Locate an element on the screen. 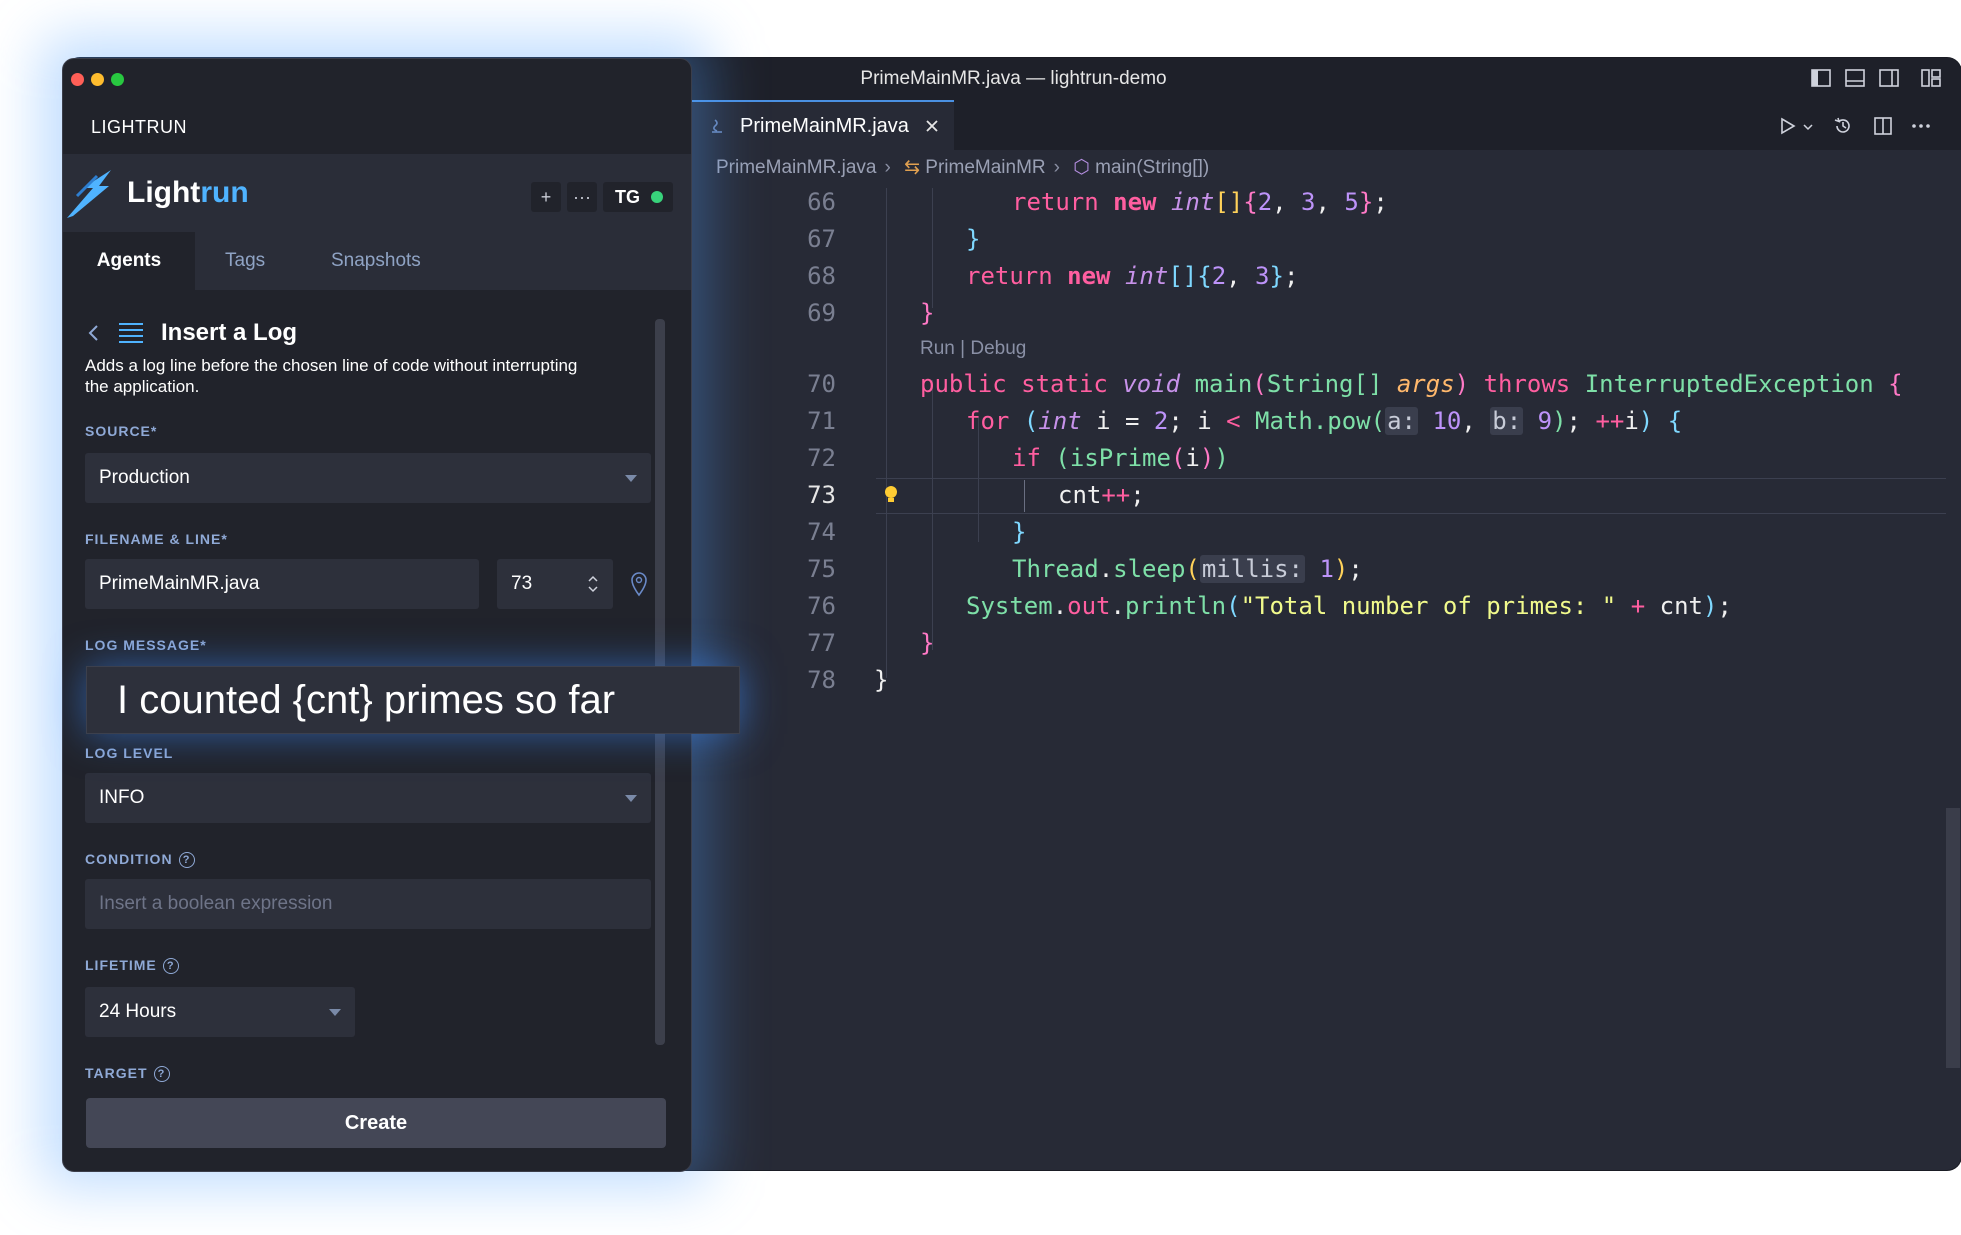 The width and height of the screenshot is (1961, 1235). codelens-run-debug: Run | Debug is located at coordinates (973, 349).